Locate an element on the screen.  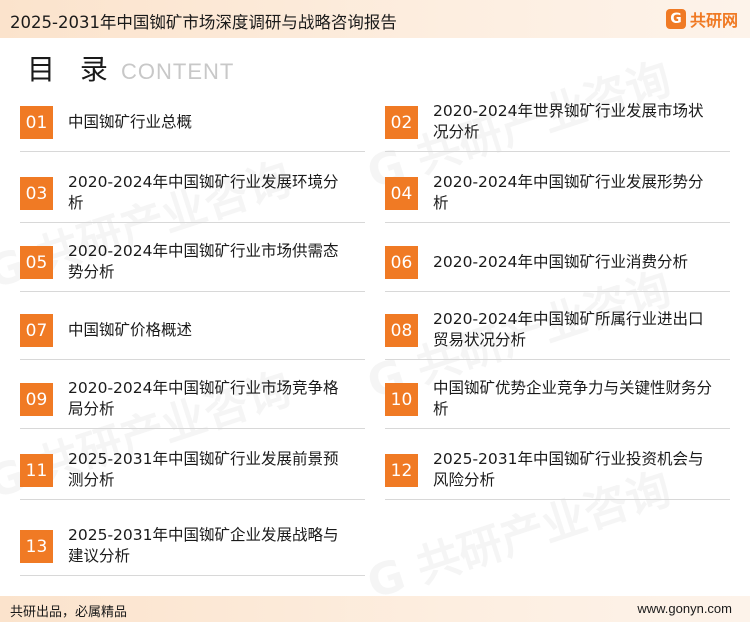
toc-item-label: 2025-2031年中国铷矿行业发展前景预测分析 is located at coordinates (203, 469).